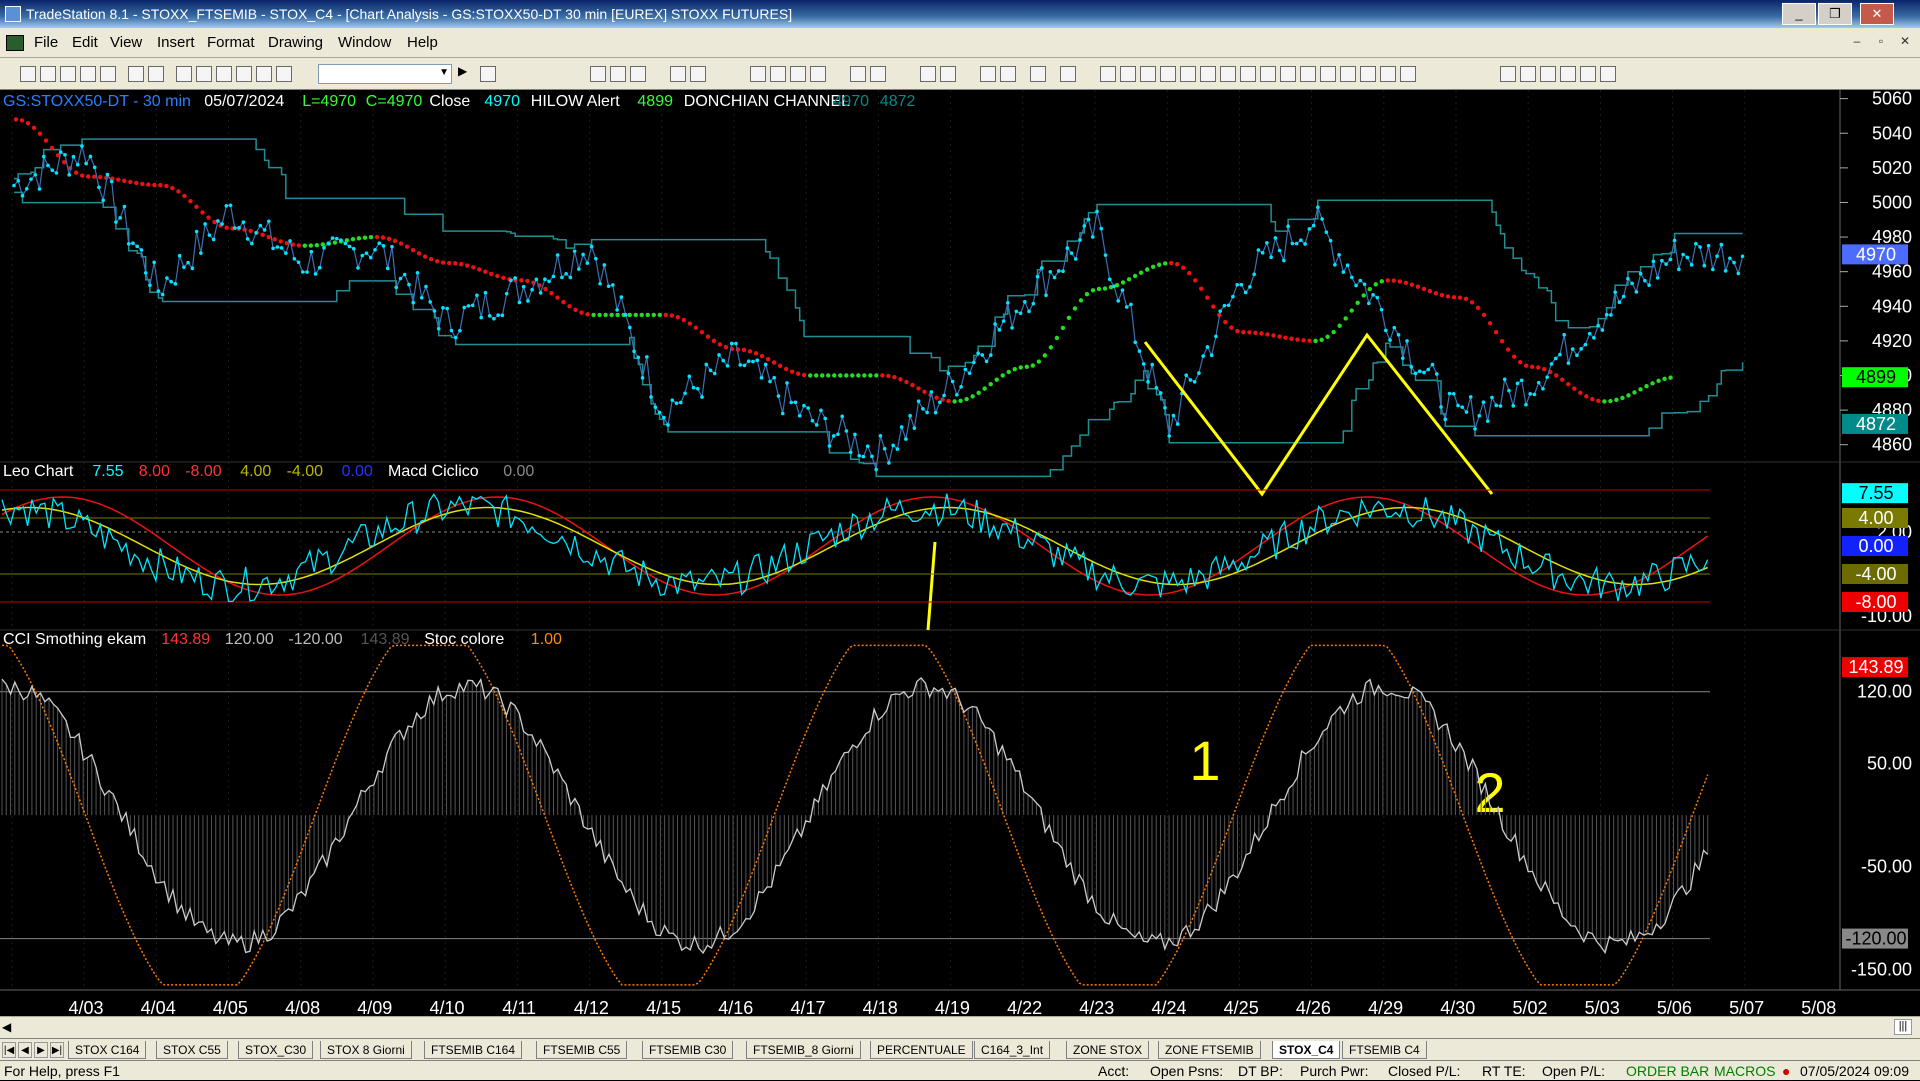  Describe the element at coordinates (284, 74) in the screenshot. I see `strategy-icon` at that location.